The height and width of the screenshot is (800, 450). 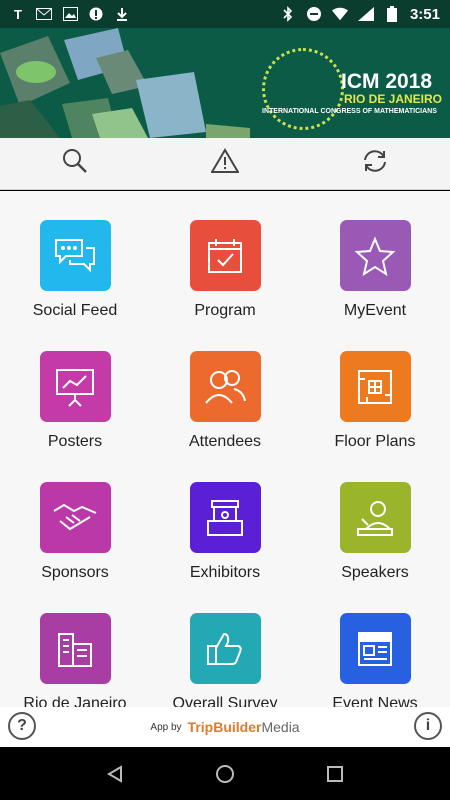 I want to click on back-icon, so click(x=114, y=773).